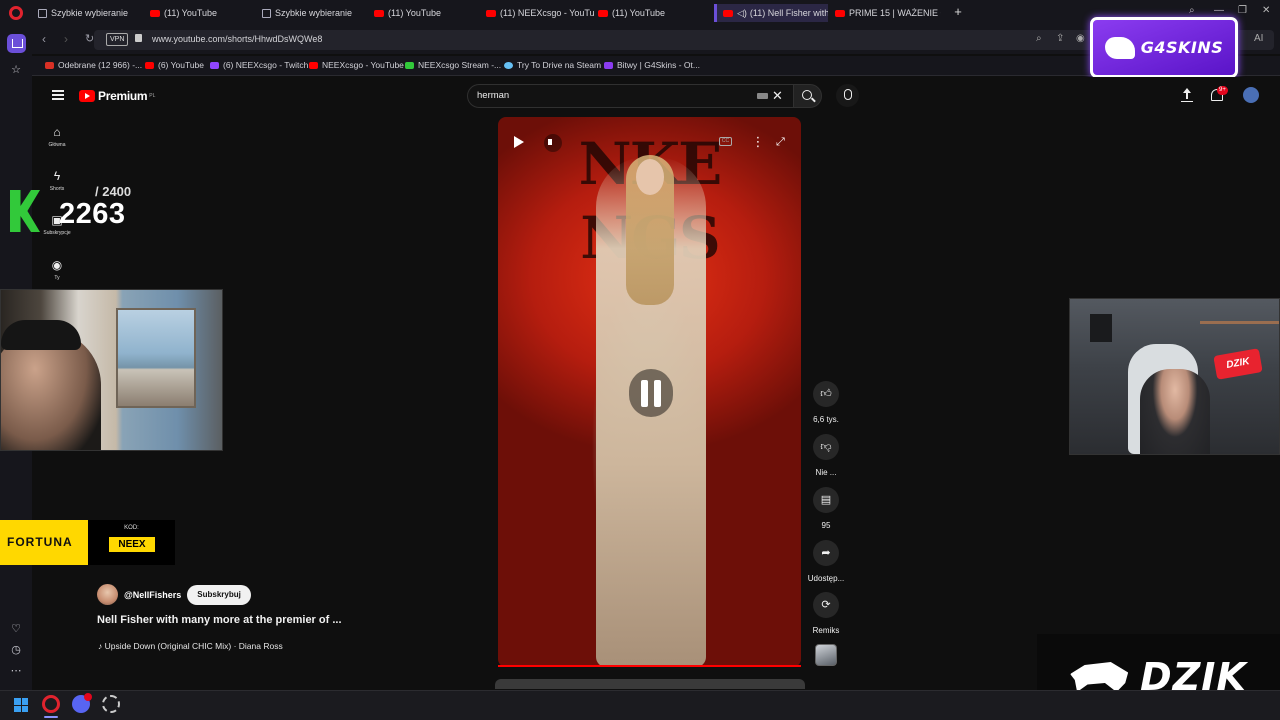 Image resolution: width=1280 pixels, height=720 pixels. Describe the element at coordinates (51, 704) in the screenshot. I see `taskbar-opera-icon` at that location.